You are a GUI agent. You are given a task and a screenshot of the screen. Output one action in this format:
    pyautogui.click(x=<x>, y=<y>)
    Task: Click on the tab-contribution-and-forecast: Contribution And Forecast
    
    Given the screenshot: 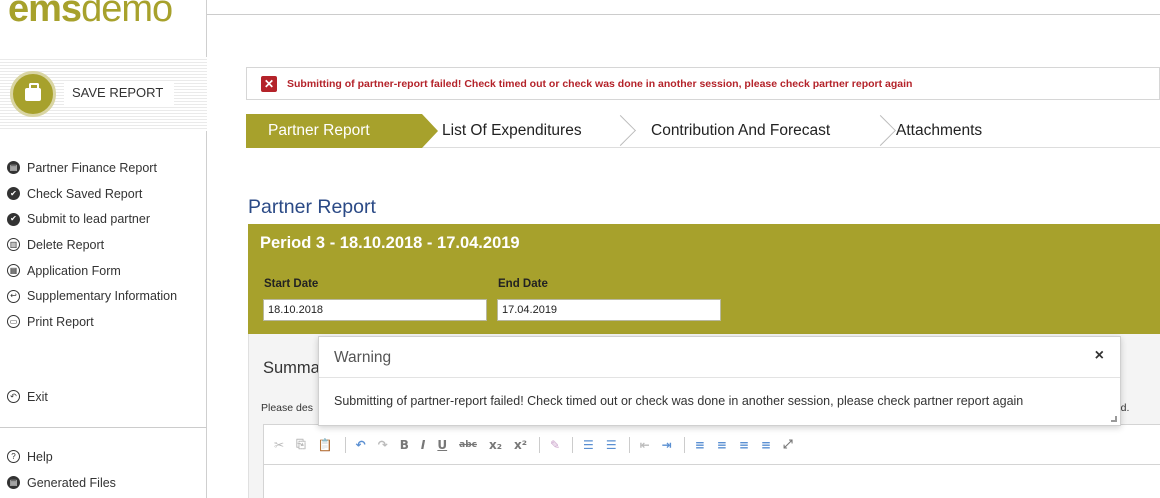 What is the action you would take?
    pyautogui.click(x=740, y=131)
    